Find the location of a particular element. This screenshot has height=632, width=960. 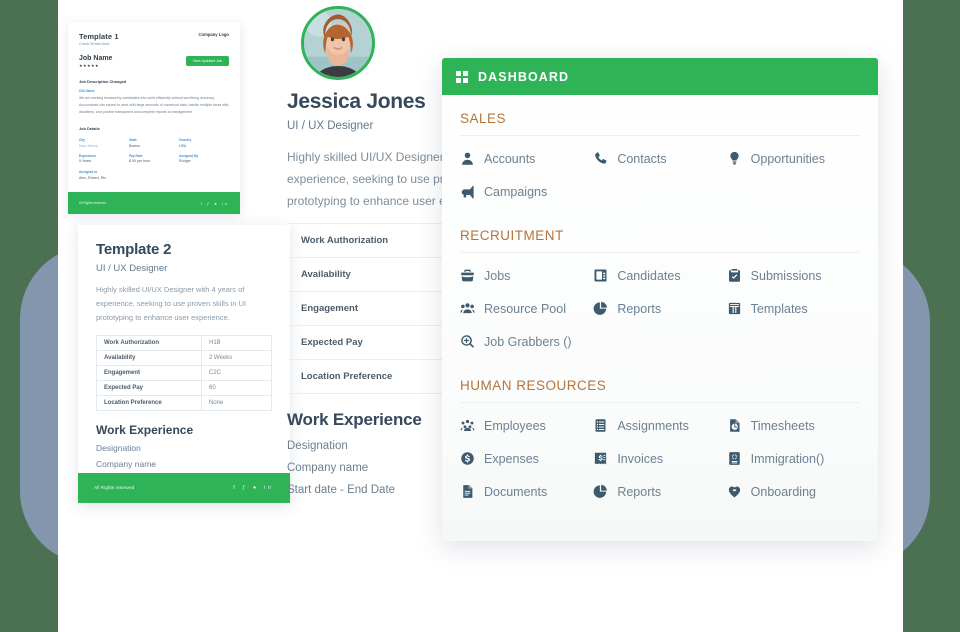

menu-item-label: Onboarding is located at coordinates (783, 491).